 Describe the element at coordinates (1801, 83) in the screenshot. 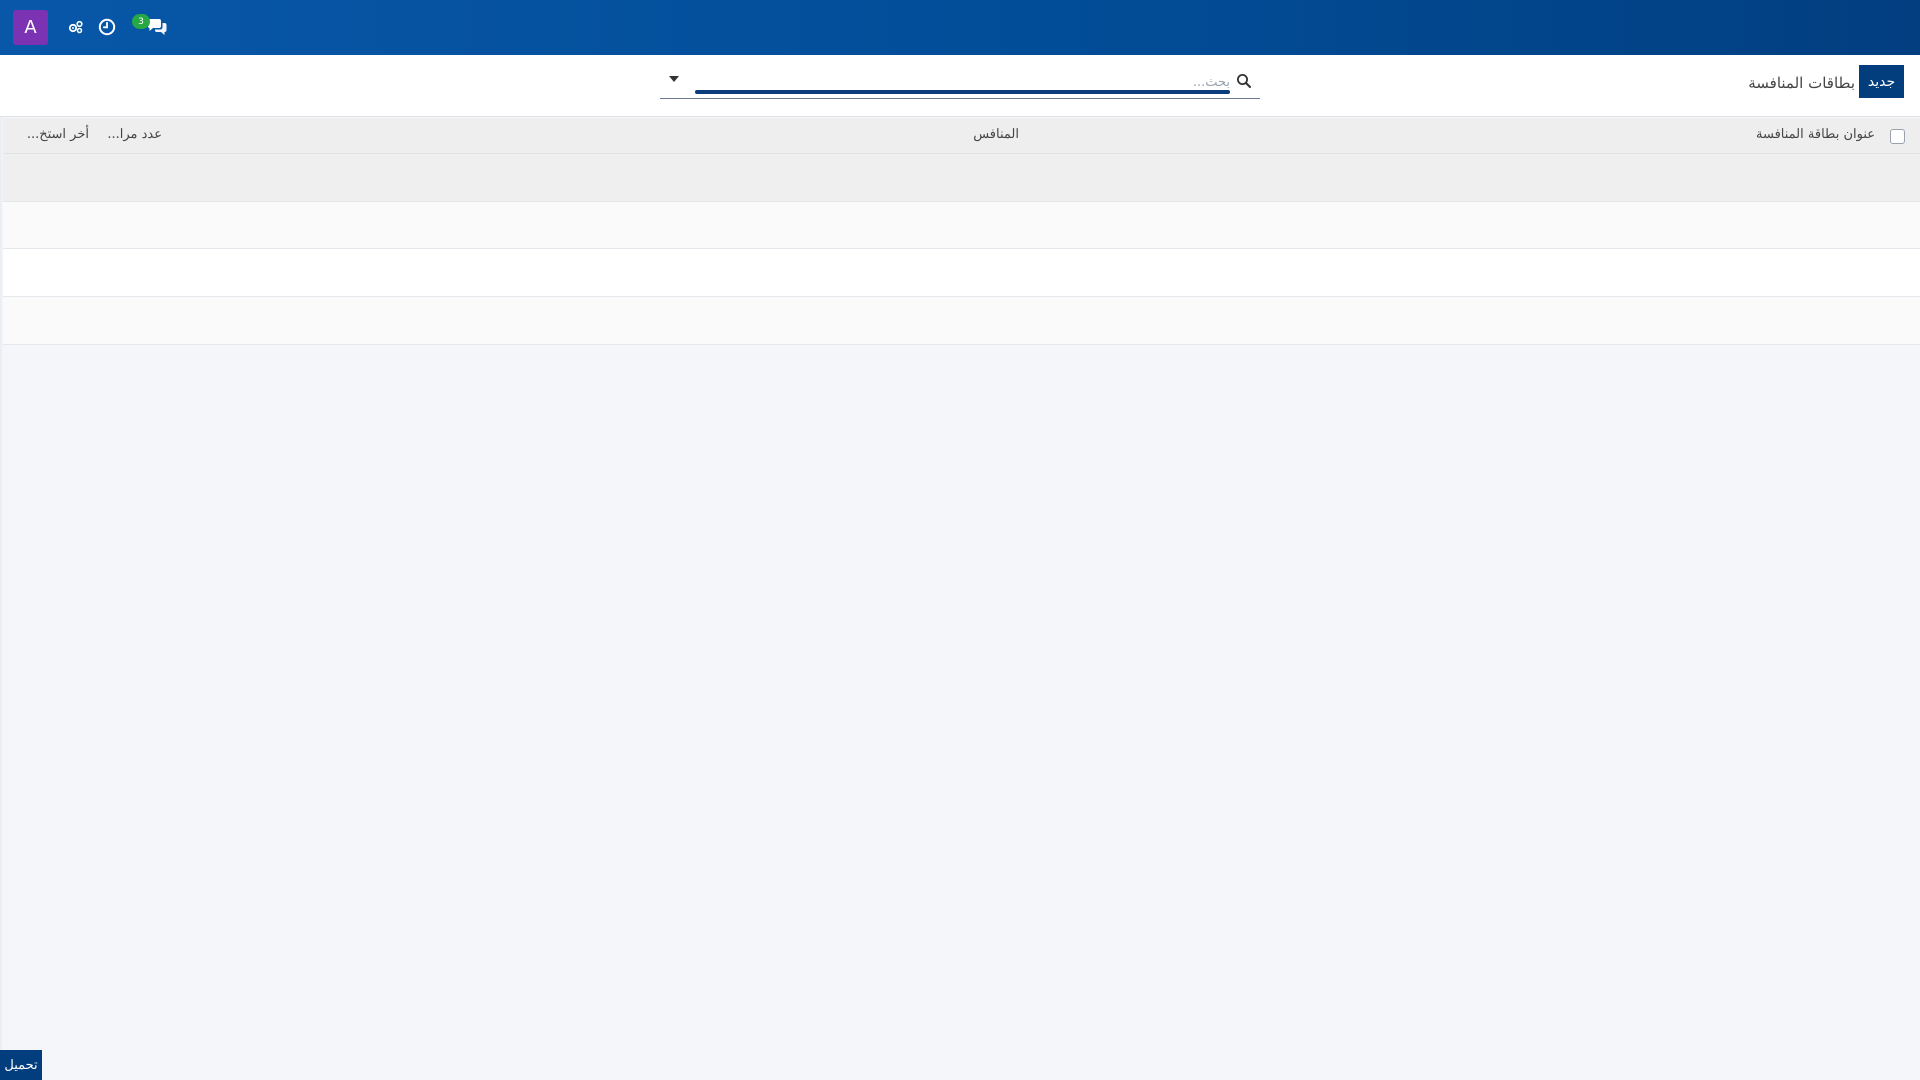

I see `breadcrumb: بطاقات المنافسة` at that location.